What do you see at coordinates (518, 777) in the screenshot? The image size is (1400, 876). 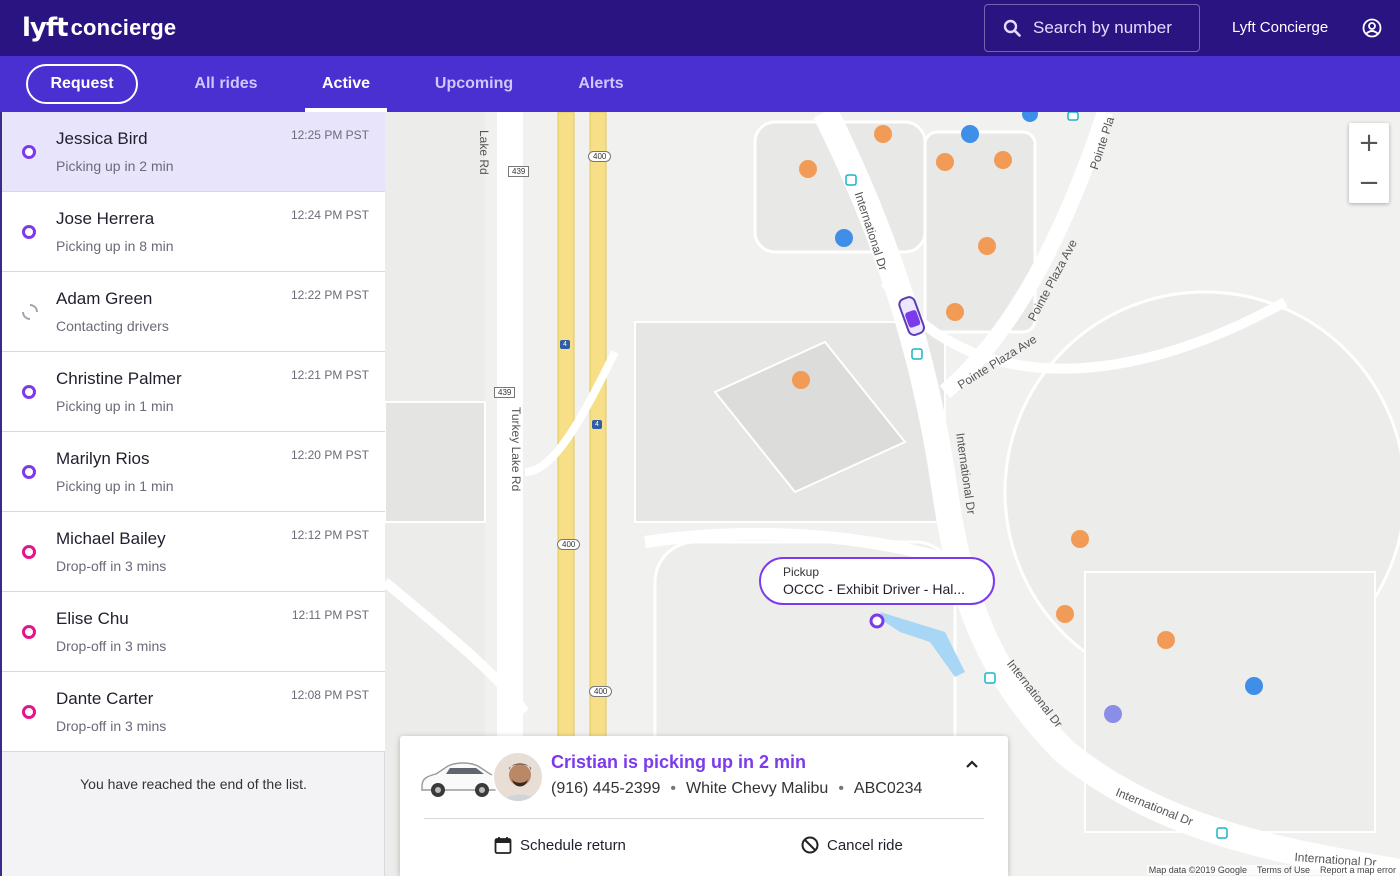 I see `driver-avatar` at bounding box center [518, 777].